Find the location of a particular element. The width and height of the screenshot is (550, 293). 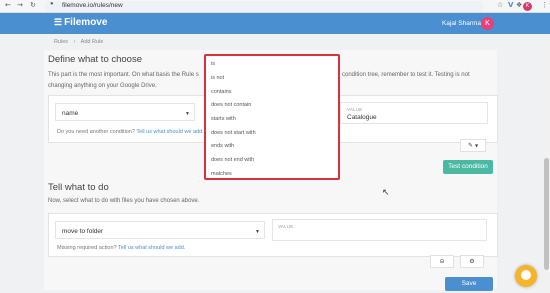

scrollbar-thumb is located at coordinates (546, 214).